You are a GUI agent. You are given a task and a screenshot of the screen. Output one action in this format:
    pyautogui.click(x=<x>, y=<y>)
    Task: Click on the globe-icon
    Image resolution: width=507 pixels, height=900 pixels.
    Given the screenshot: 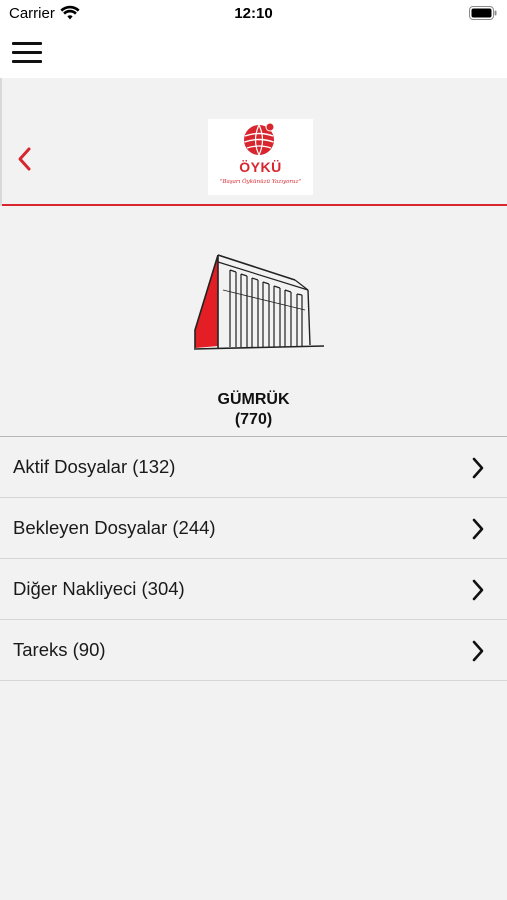 What is the action you would take?
    pyautogui.click(x=259, y=139)
    